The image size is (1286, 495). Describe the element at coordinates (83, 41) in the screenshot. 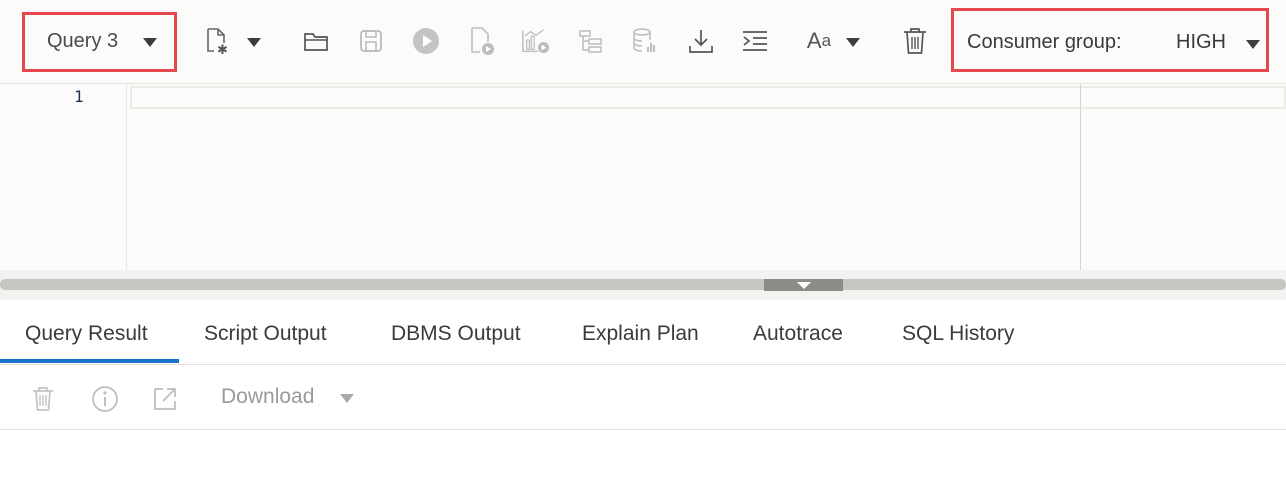

I see `query-select-label: Query 3` at that location.